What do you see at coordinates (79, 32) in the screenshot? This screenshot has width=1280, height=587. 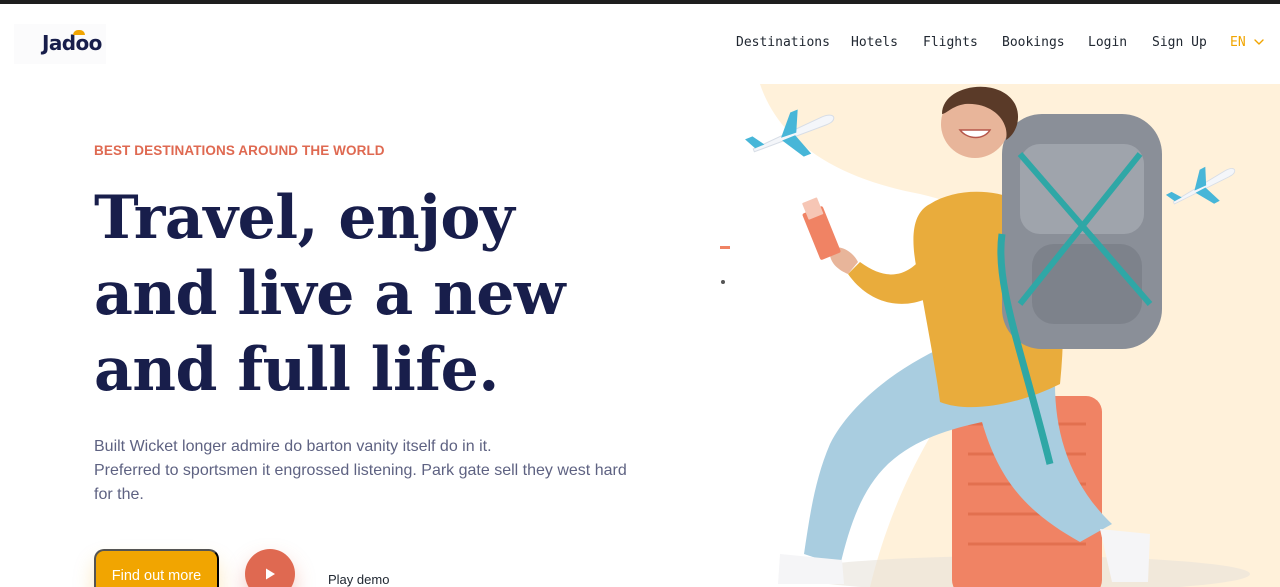 I see `logo-arc-icon` at bounding box center [79, 32].